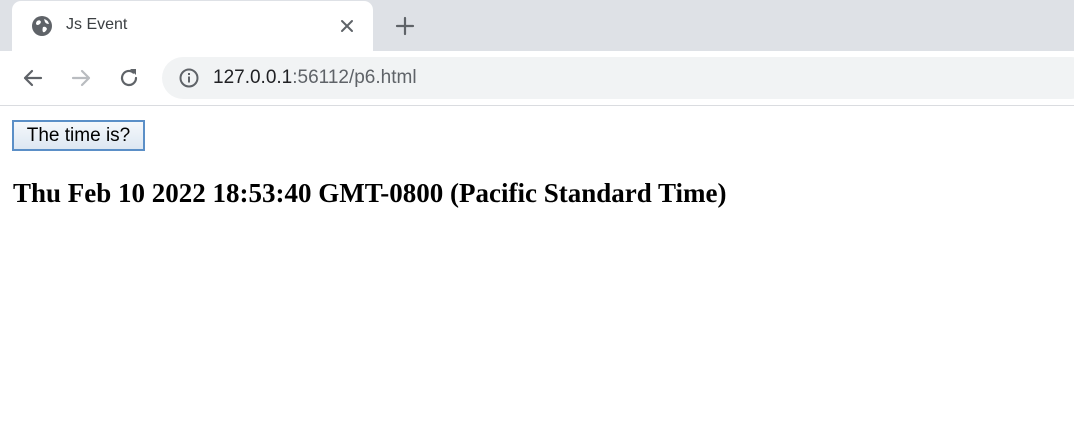 The image size is (1074, 435). Describe the element at coordinates (33, 78) in the screenshot. I see `arrow-left-icon` at that location.